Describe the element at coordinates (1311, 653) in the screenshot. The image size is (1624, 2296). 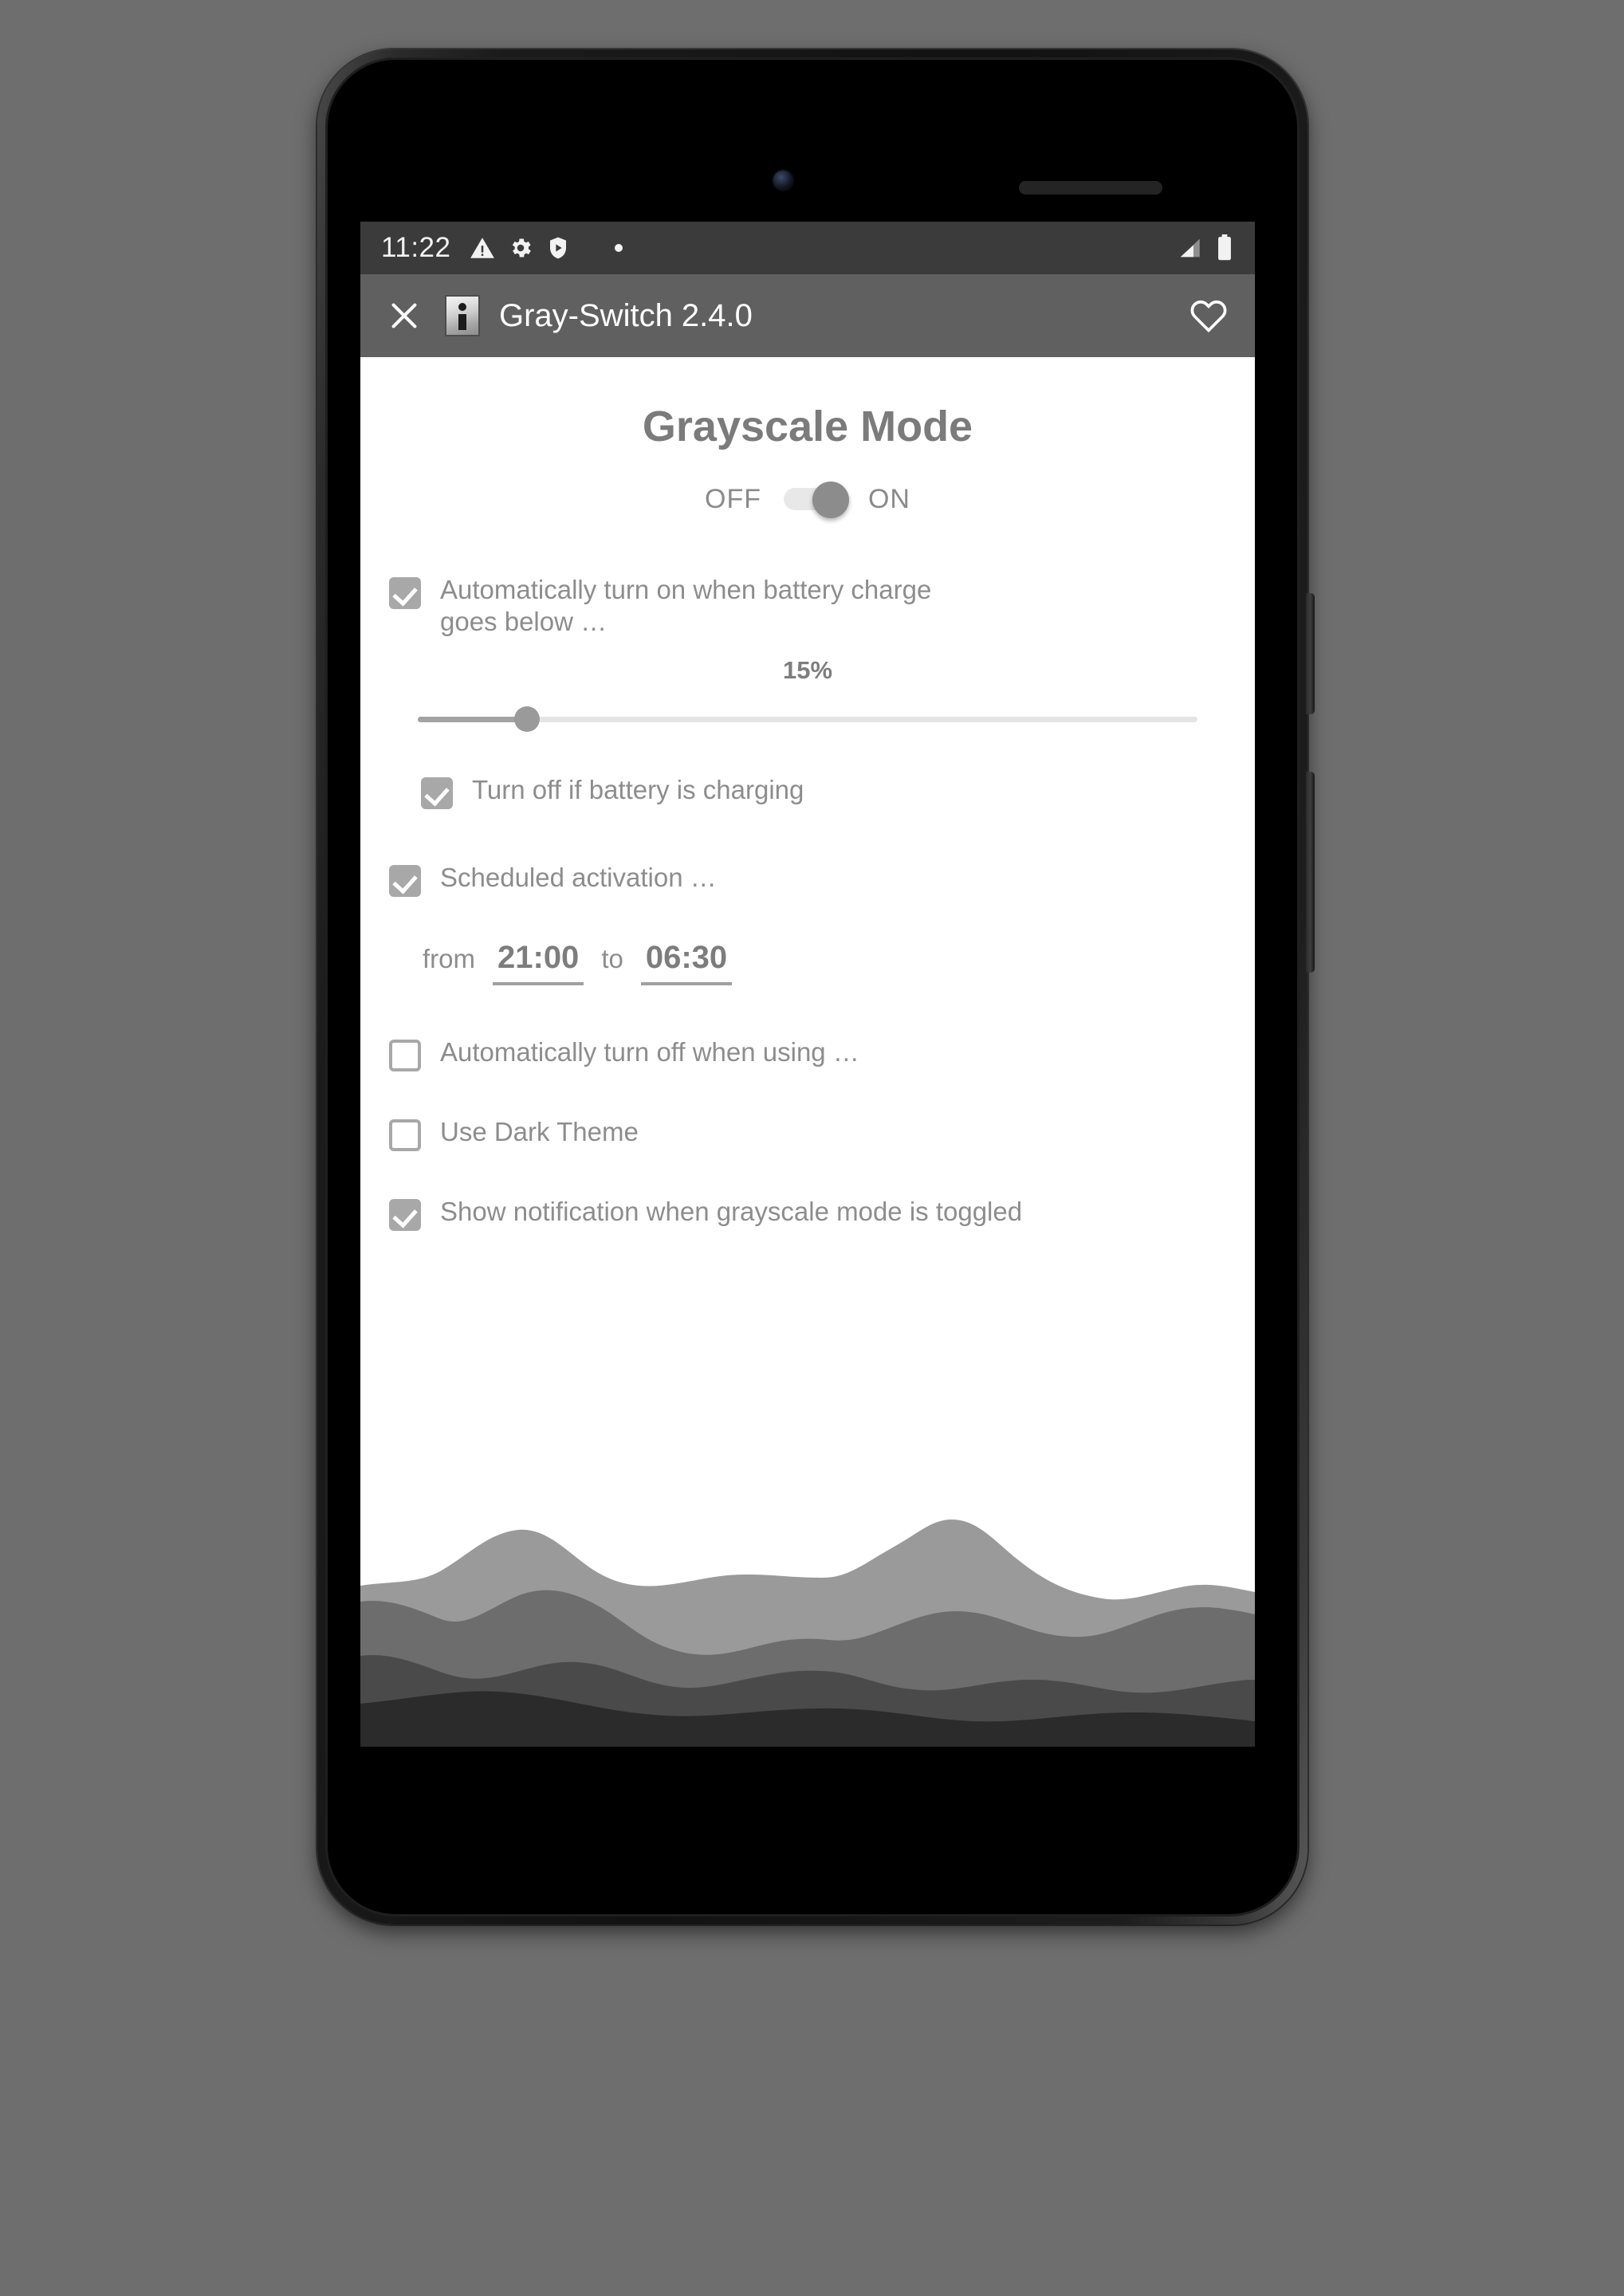
I see `power-button` at that location.